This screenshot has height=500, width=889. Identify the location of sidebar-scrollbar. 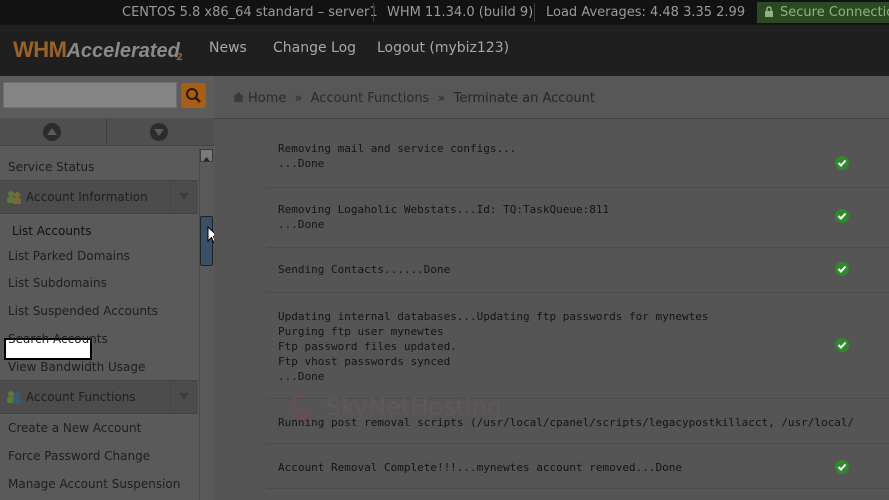
(207, 324).